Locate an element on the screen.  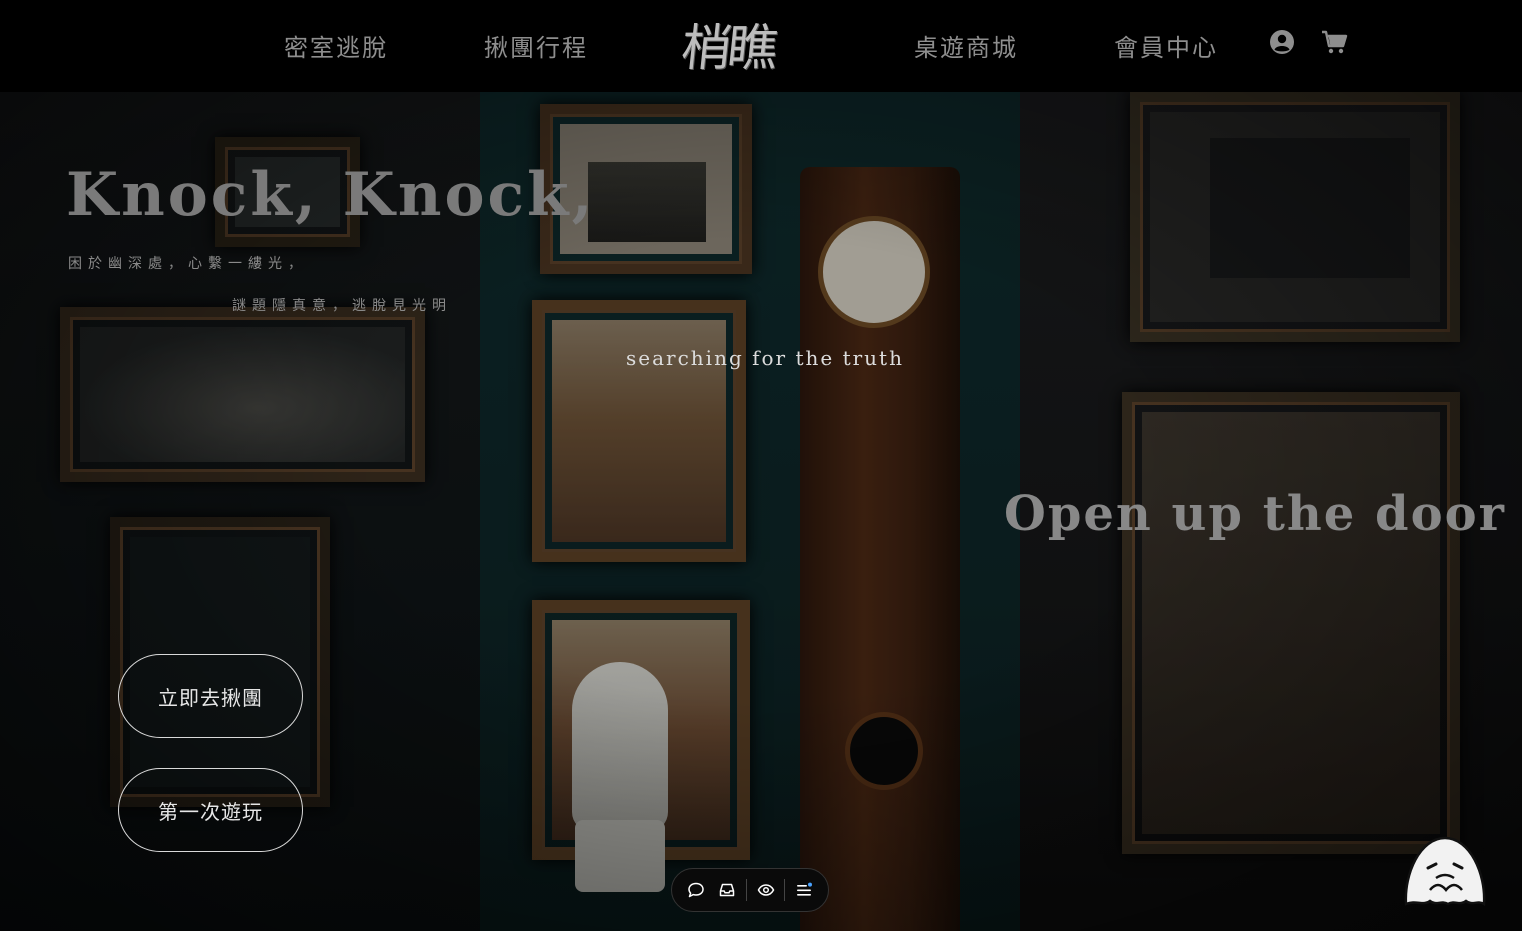
ghost-mascot-icon is located at coordinates (1445, 871).